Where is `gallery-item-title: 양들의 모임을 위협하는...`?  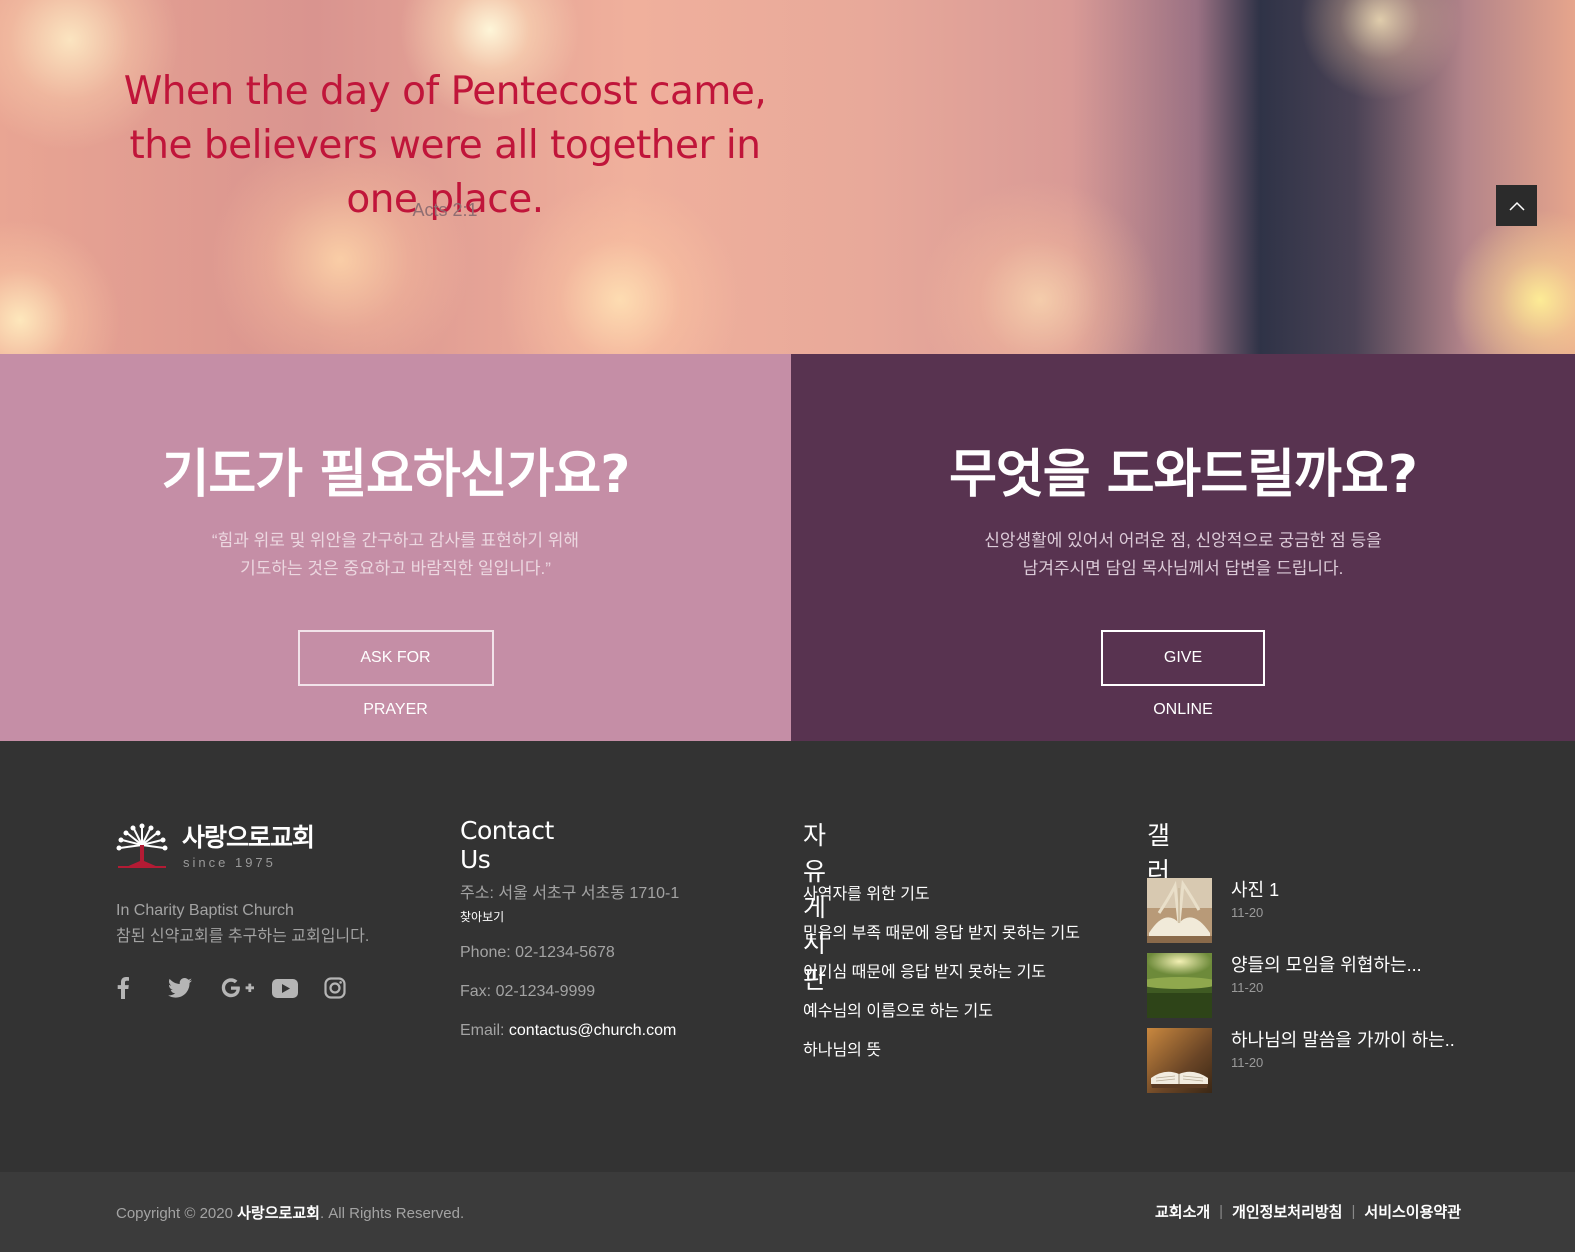 gallery-item-title: 양들의 모임을 위협하는... is located at coordinates (1326, 965).